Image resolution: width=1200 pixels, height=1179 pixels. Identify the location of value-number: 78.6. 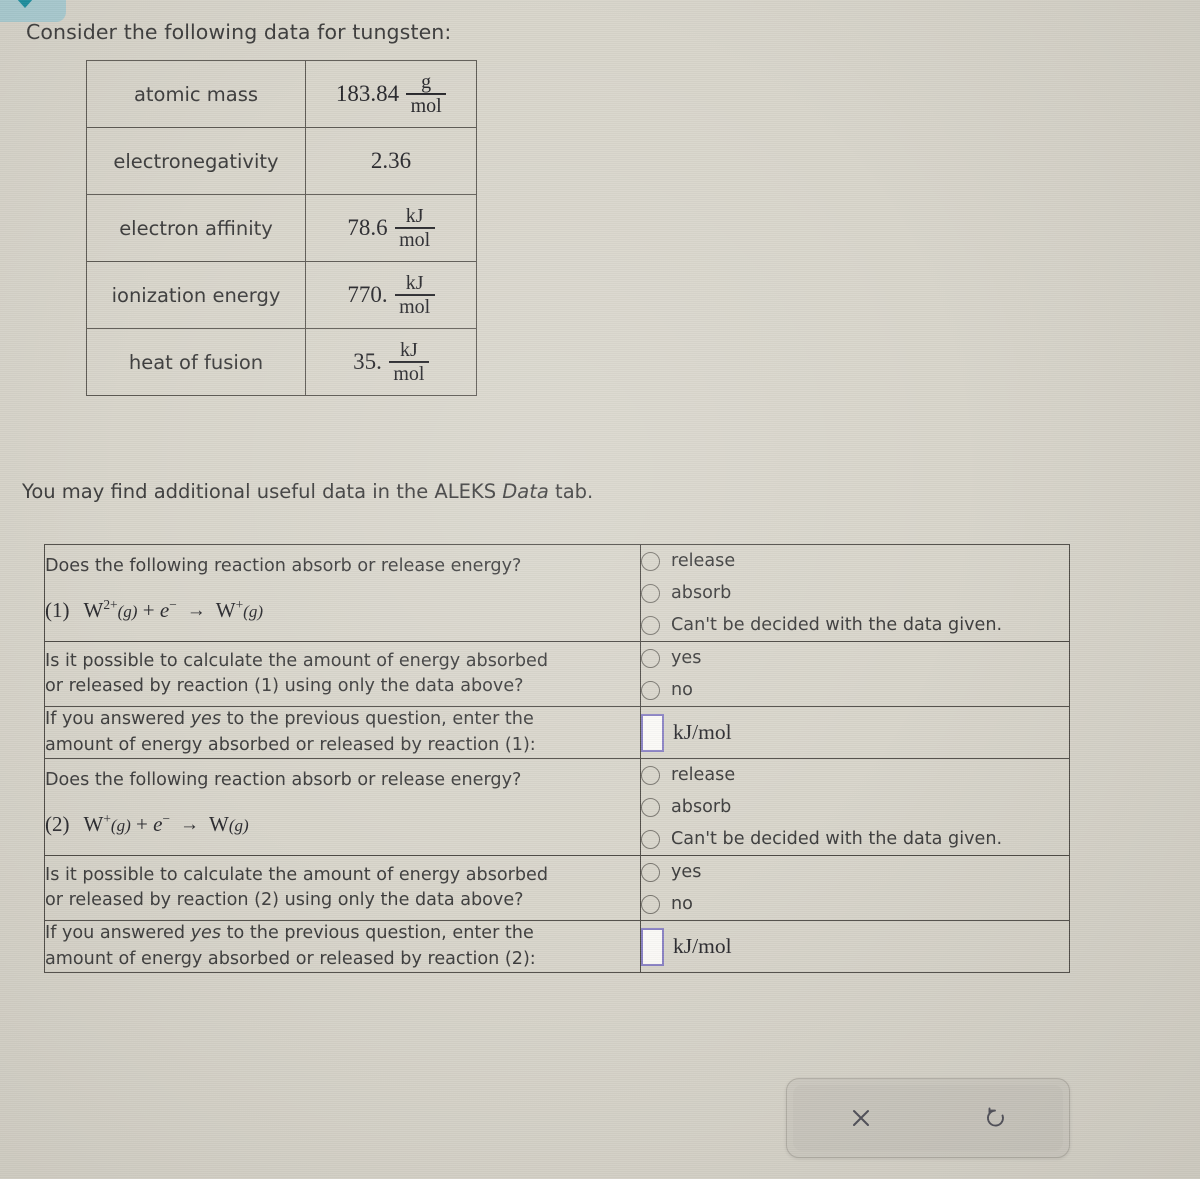
(367, 227).